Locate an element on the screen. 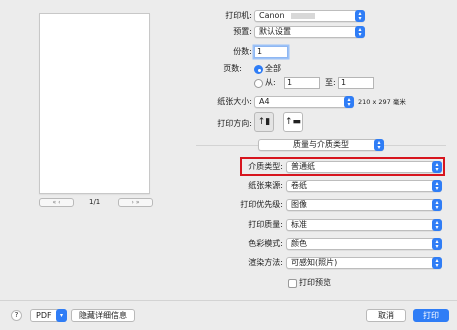 This screenshot has height=330, width=457. page-preview is located at coordinates (94, 103).